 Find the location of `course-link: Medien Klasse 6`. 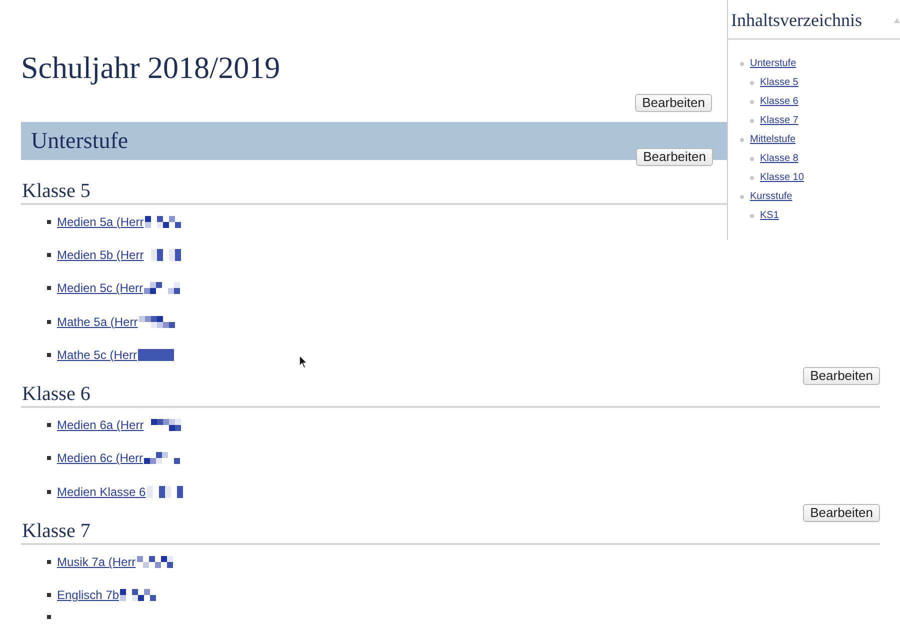

course-link: Medien Klasse 6 is located at coordinates (101, 491).